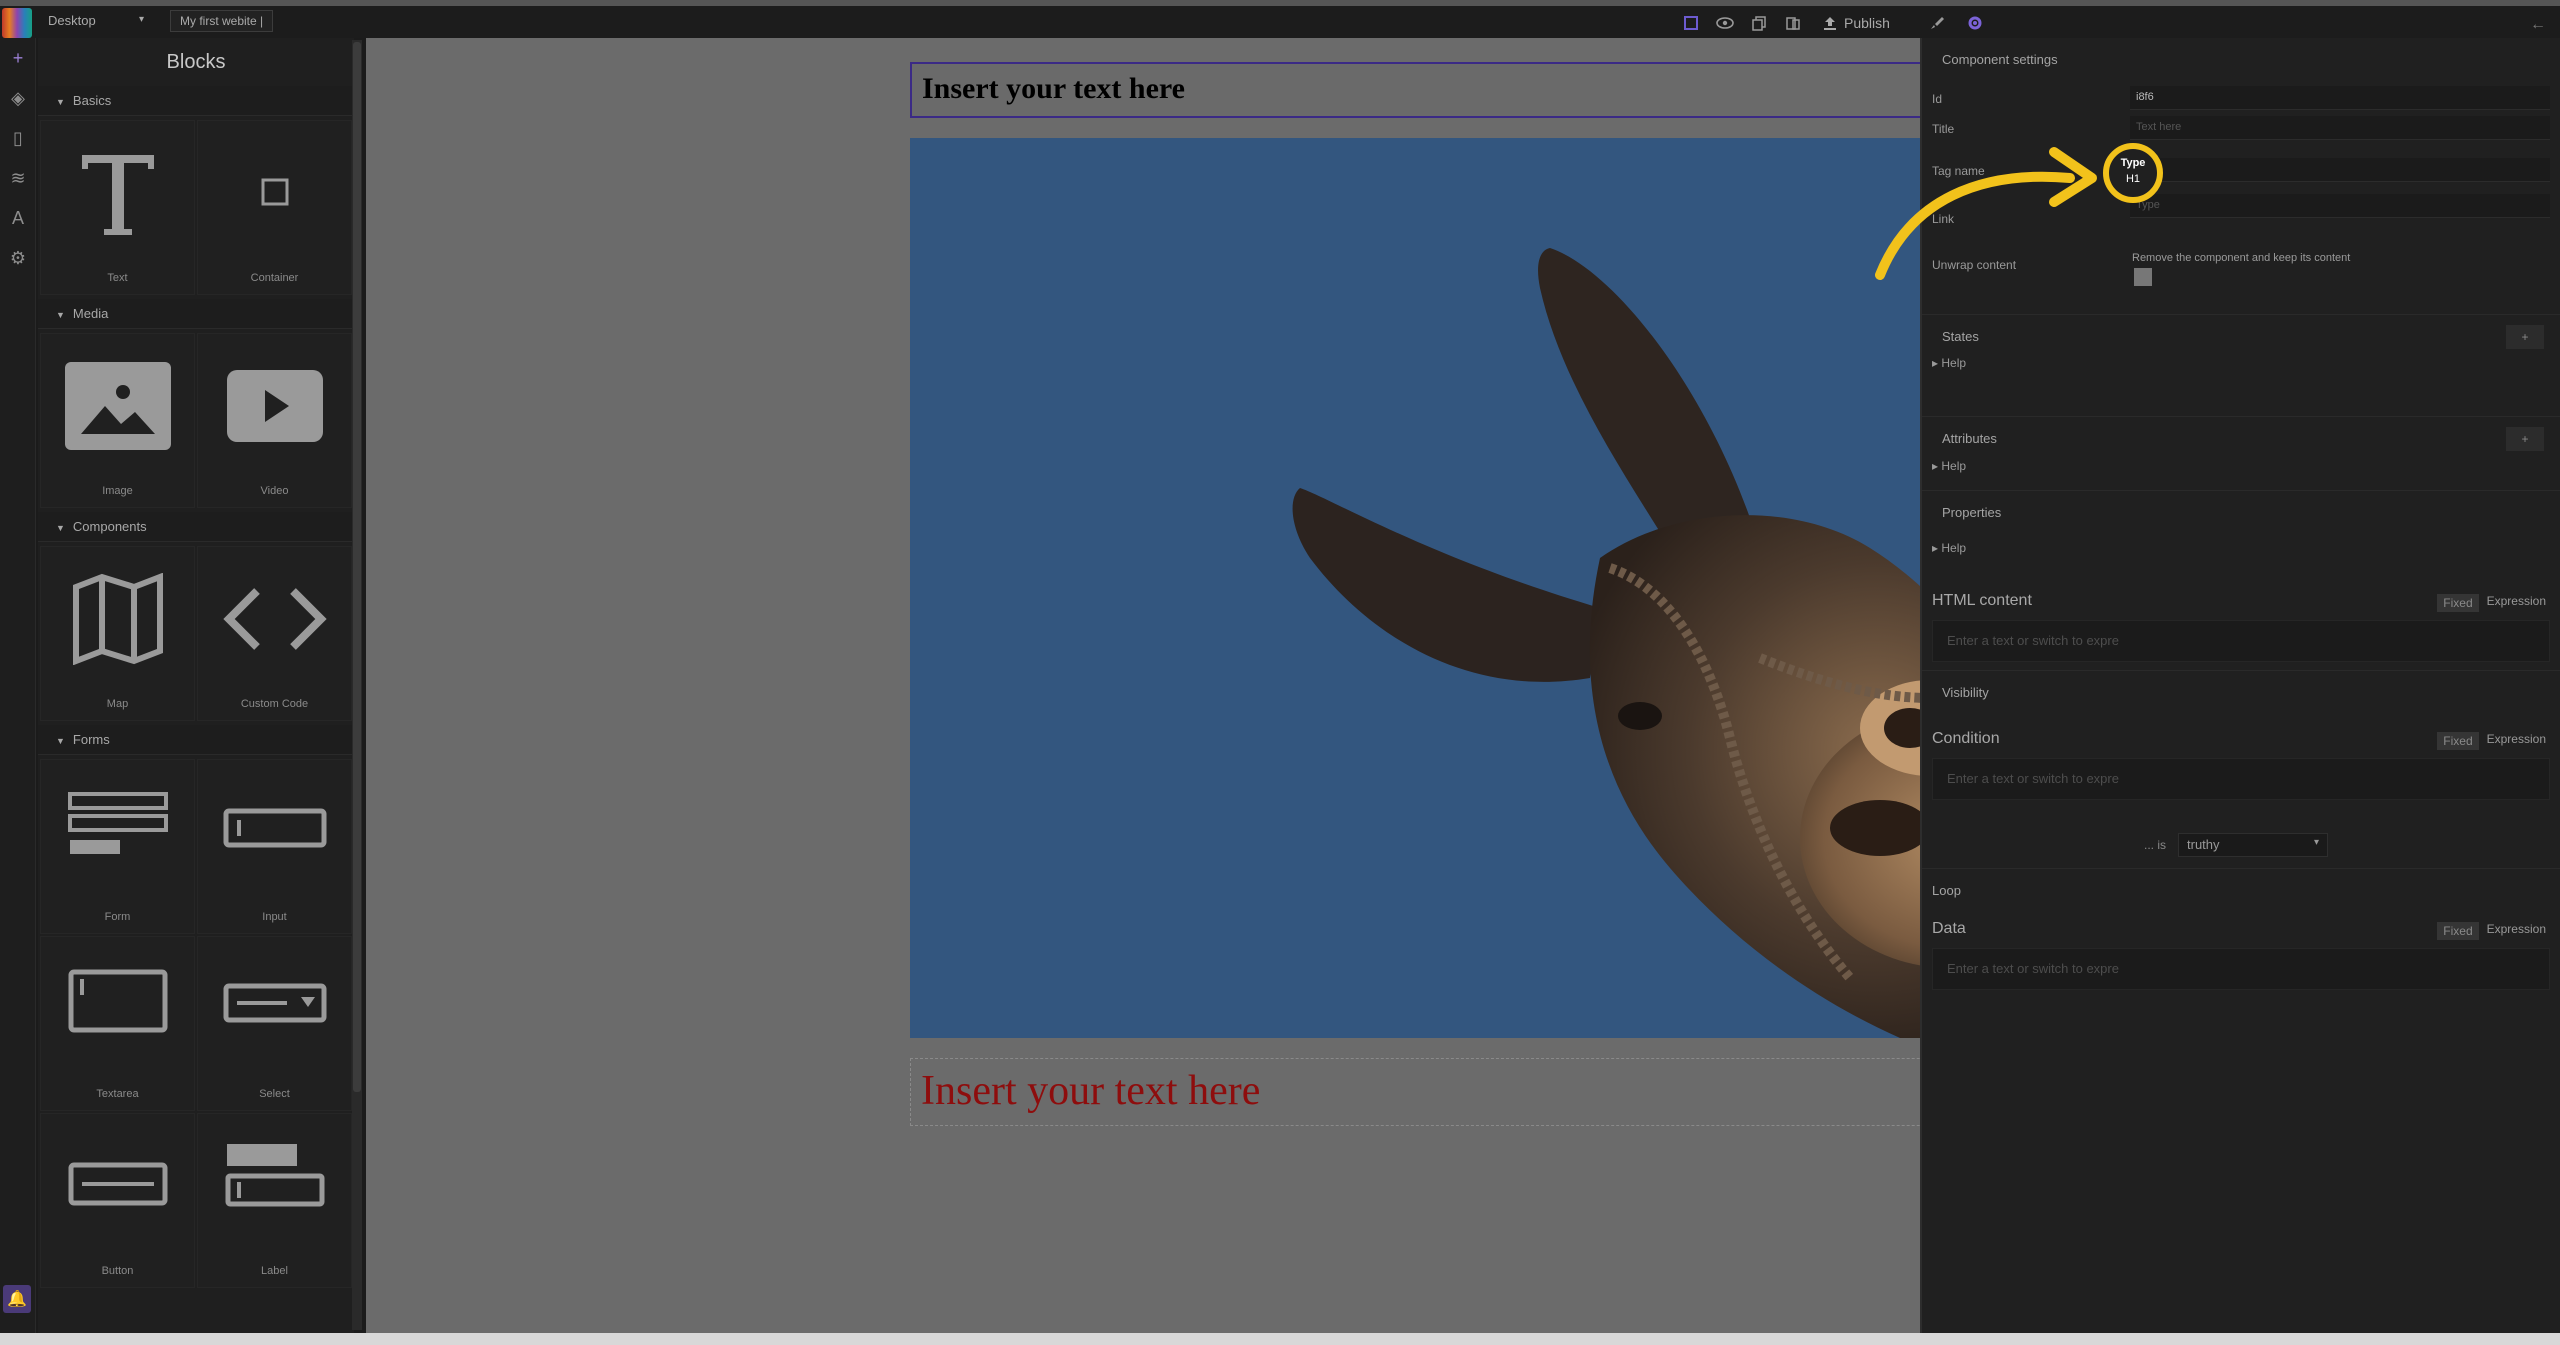  Describe the element at coordinates (196, 62) in the screenshot. I see `blocks-title: Blocks` at that location.